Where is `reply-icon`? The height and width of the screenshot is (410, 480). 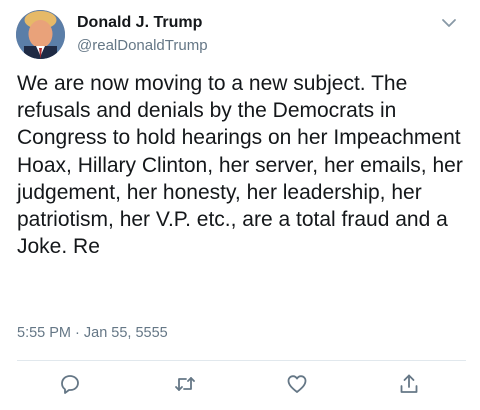 reply-icon is located at coordinates (70, 384).